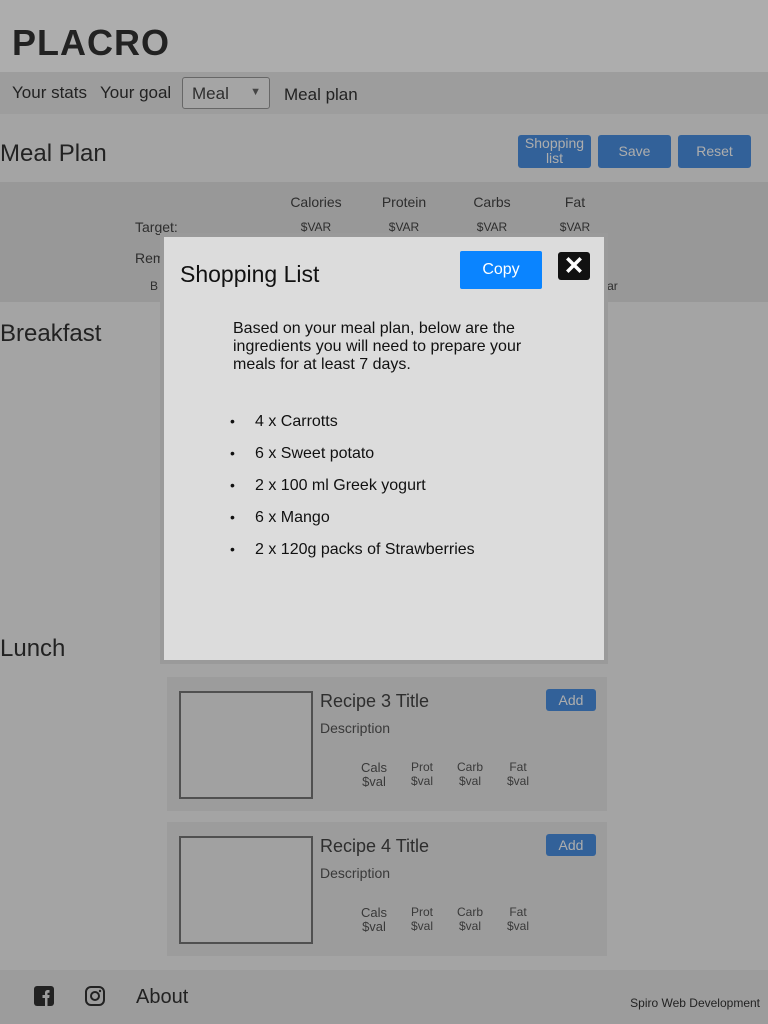 The image size is (768, 1024). Describe the element at coordinates (352, 557) in the screenshot. I see `list-item: 2 x 120g packs of Strawberries` at that location.